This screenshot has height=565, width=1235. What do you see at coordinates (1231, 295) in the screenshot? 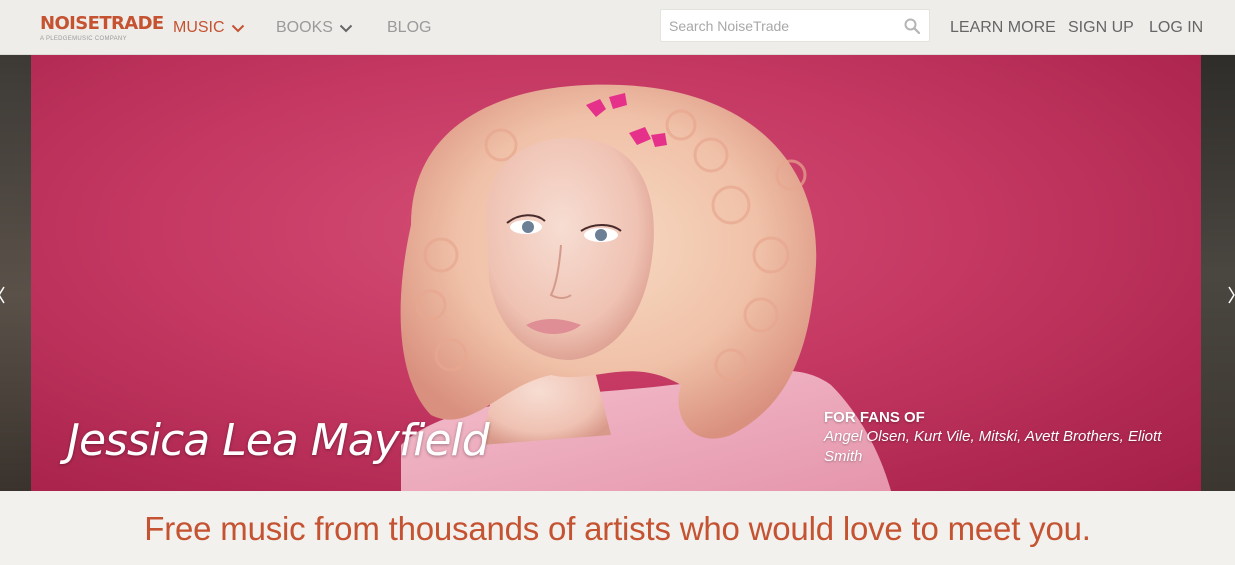
I see `chevron-right-icon` at bounding box center [1231, 295].